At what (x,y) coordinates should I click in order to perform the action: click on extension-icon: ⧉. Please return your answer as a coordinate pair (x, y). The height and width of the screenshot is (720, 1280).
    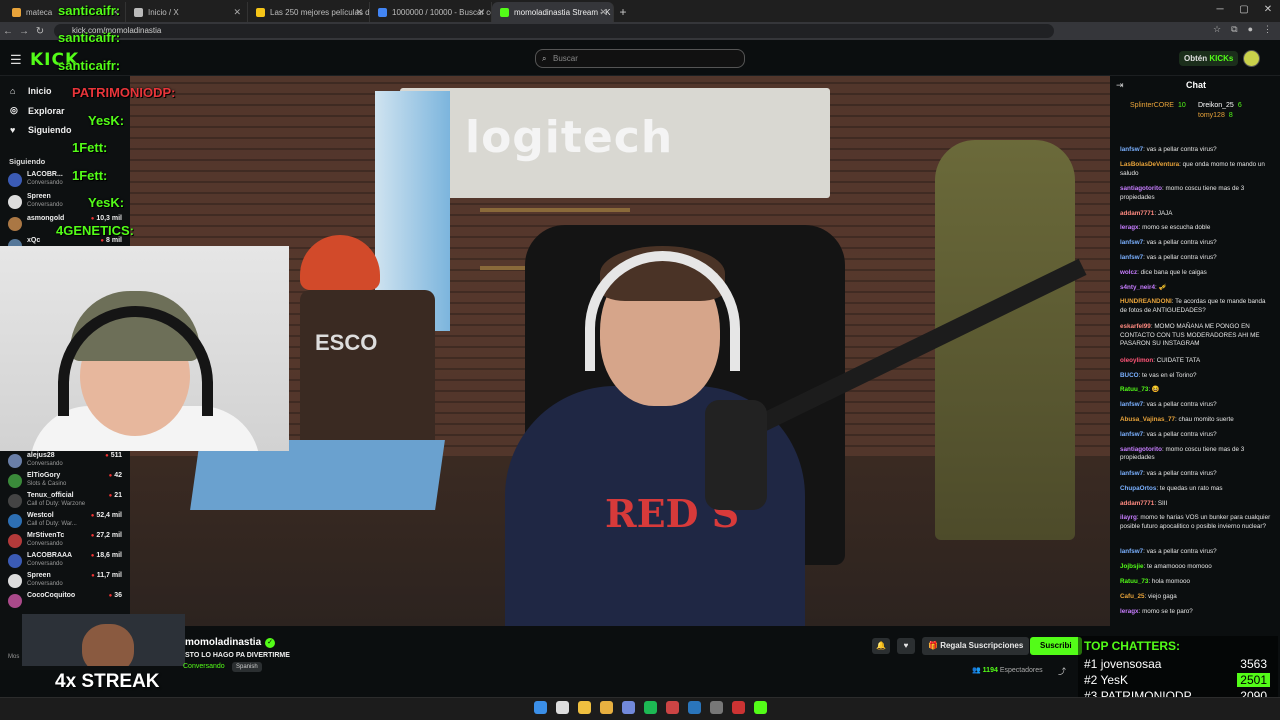
    Looking at the image, I should click on (1234, 29).